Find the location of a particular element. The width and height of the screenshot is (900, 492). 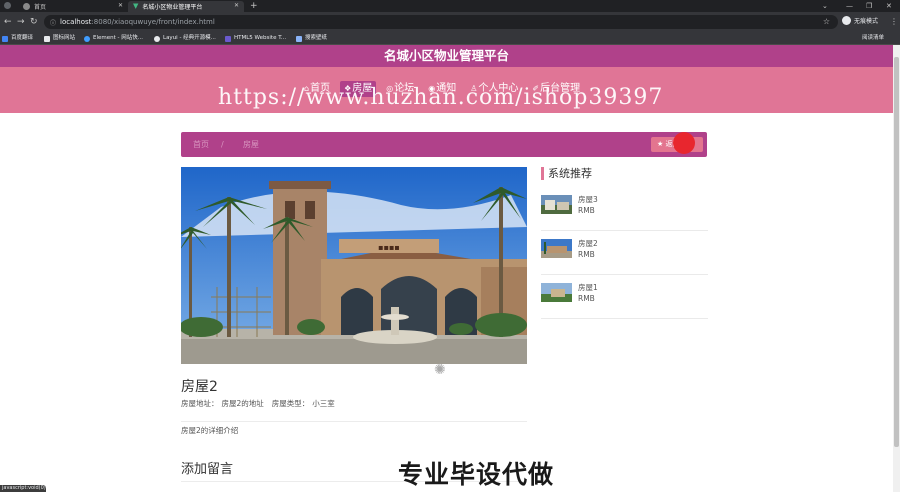

restore-icon: ❐ is located at coordinates (869, 6).